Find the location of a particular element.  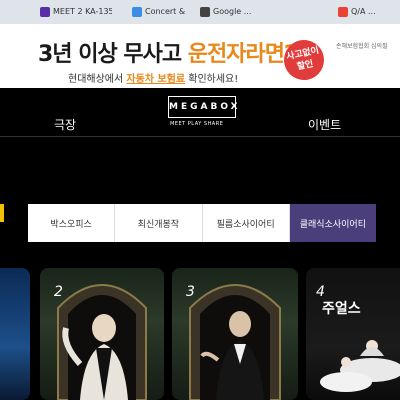

banner-headline: 3년 이상 무사고 운전자라면? is located at coordinates (167, 52).